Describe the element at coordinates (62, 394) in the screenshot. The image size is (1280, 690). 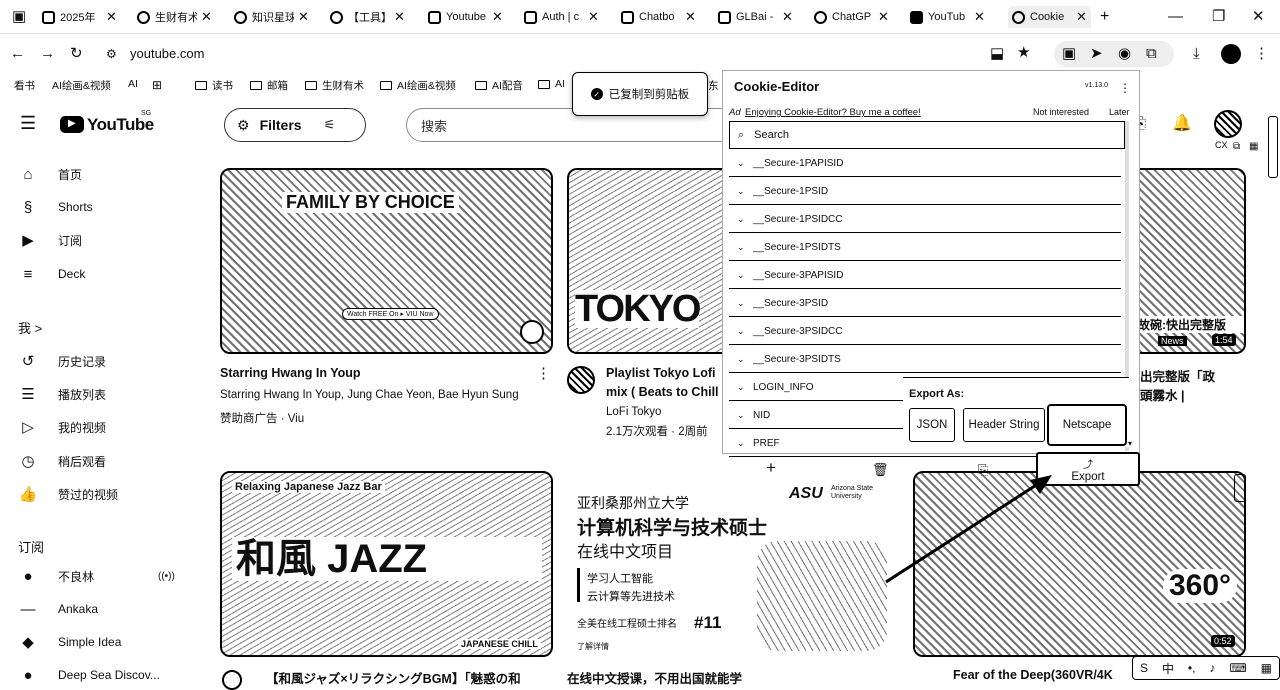
I see `sidebar-item-playlists: ☰ 播放列表` at that location.